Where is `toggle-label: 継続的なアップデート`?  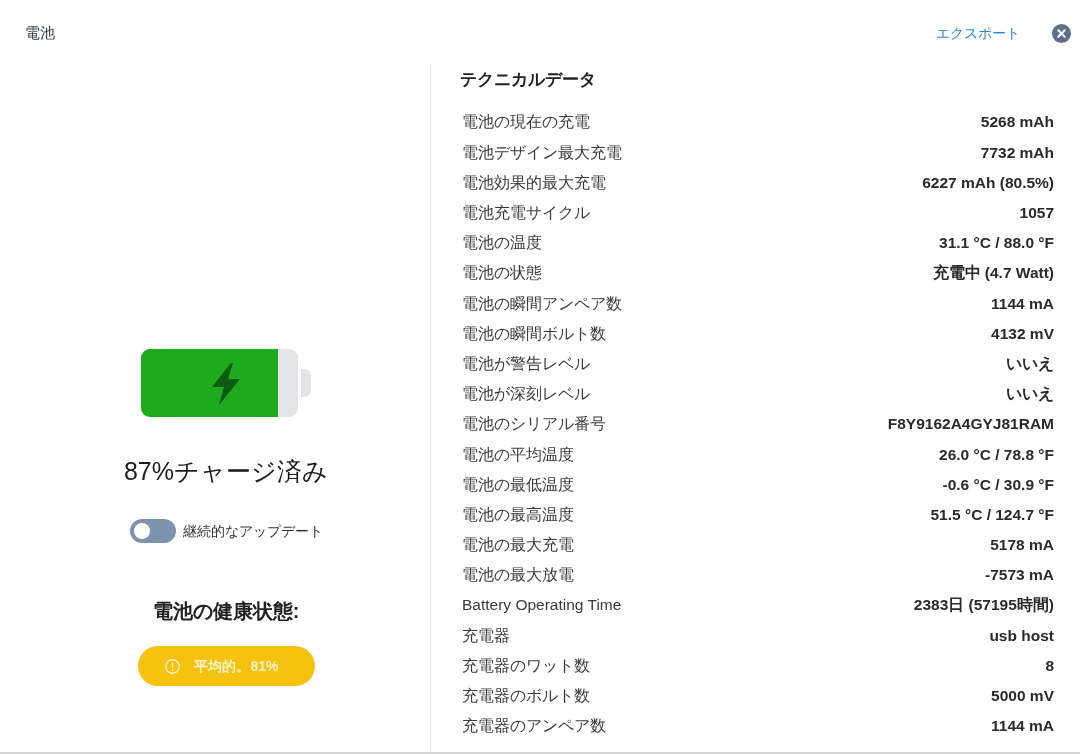
toggle-label: 継続的なアップデート is located at coordinates (252, 531).